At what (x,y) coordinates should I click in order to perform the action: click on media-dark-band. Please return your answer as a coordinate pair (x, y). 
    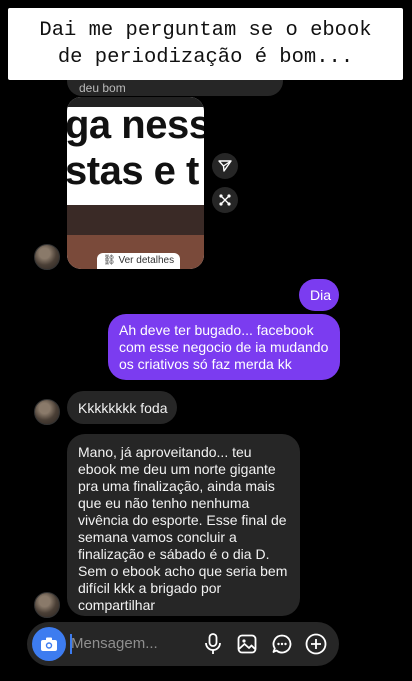
    Looking at the image, I should click on (135, 220).